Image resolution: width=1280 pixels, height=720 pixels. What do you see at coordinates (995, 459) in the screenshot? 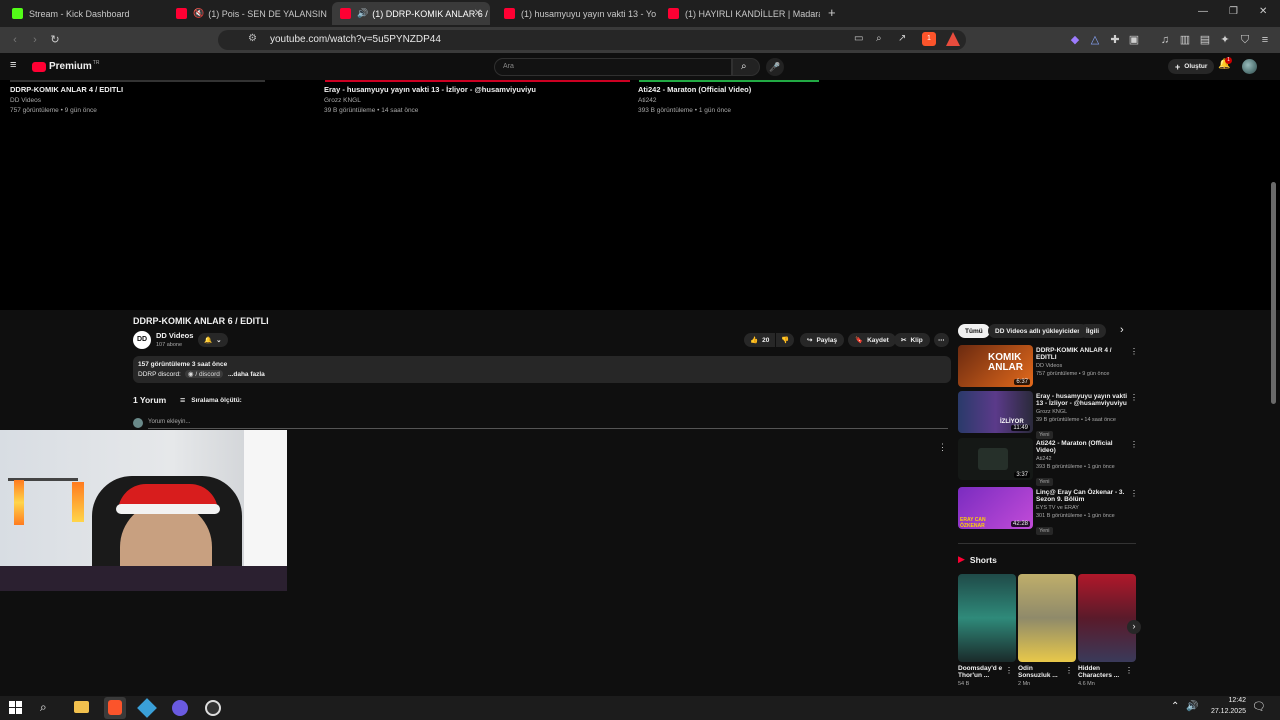
I see `sidebar-thumbnail: 3:37` at bounding box center [995, 459].